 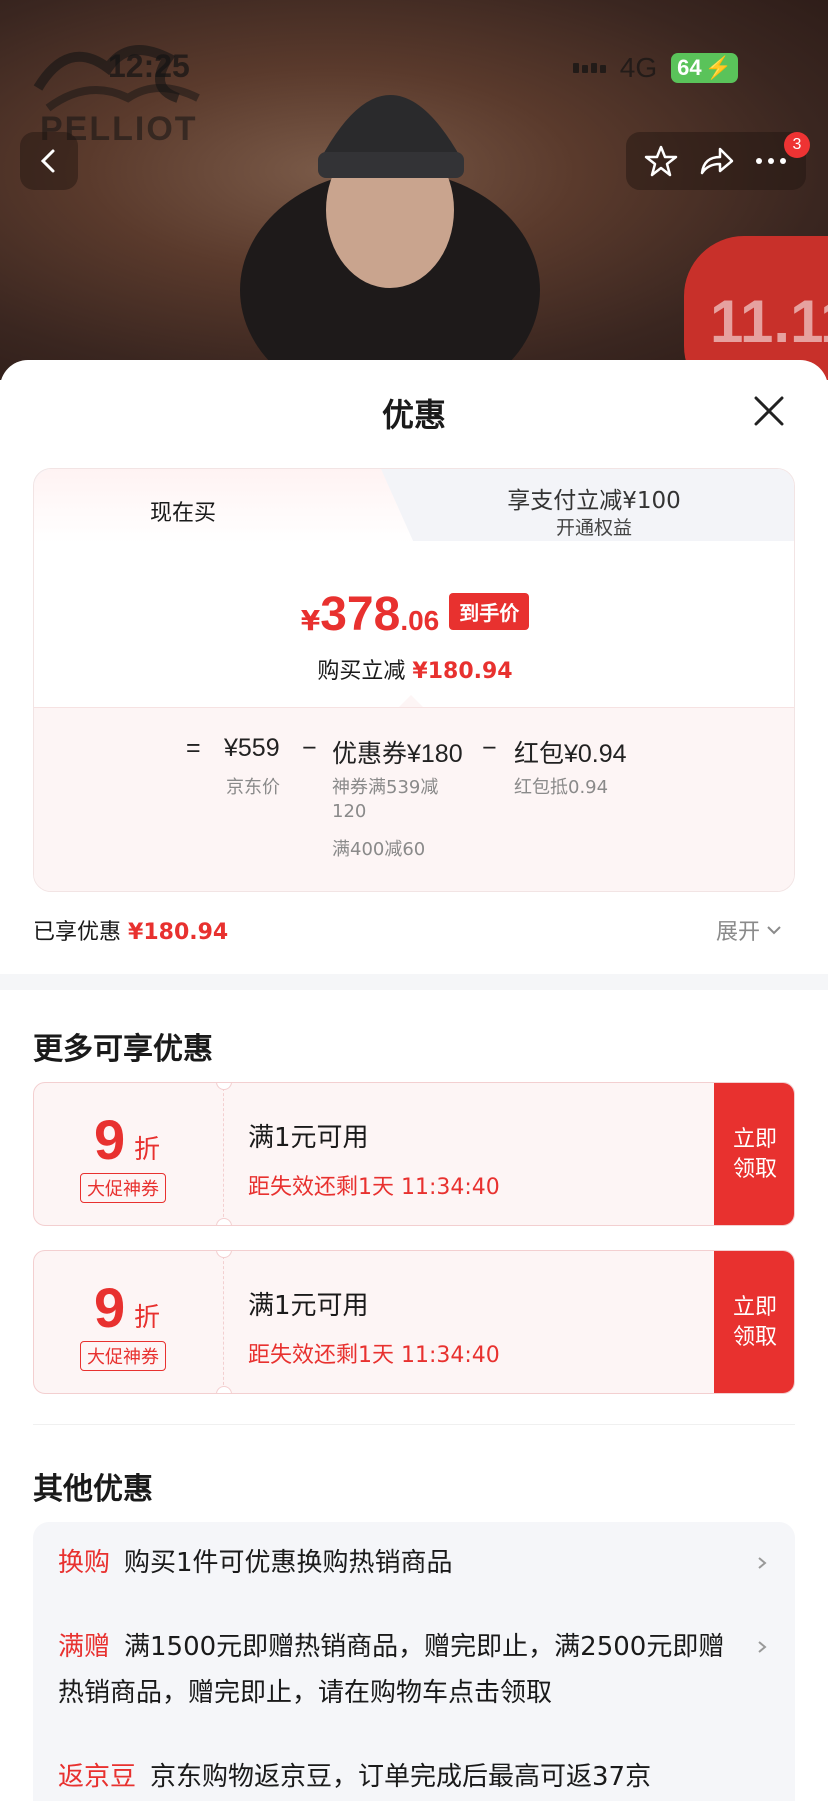 I want to click on offer-tag: 满赠, so click(x=84, y=1647).